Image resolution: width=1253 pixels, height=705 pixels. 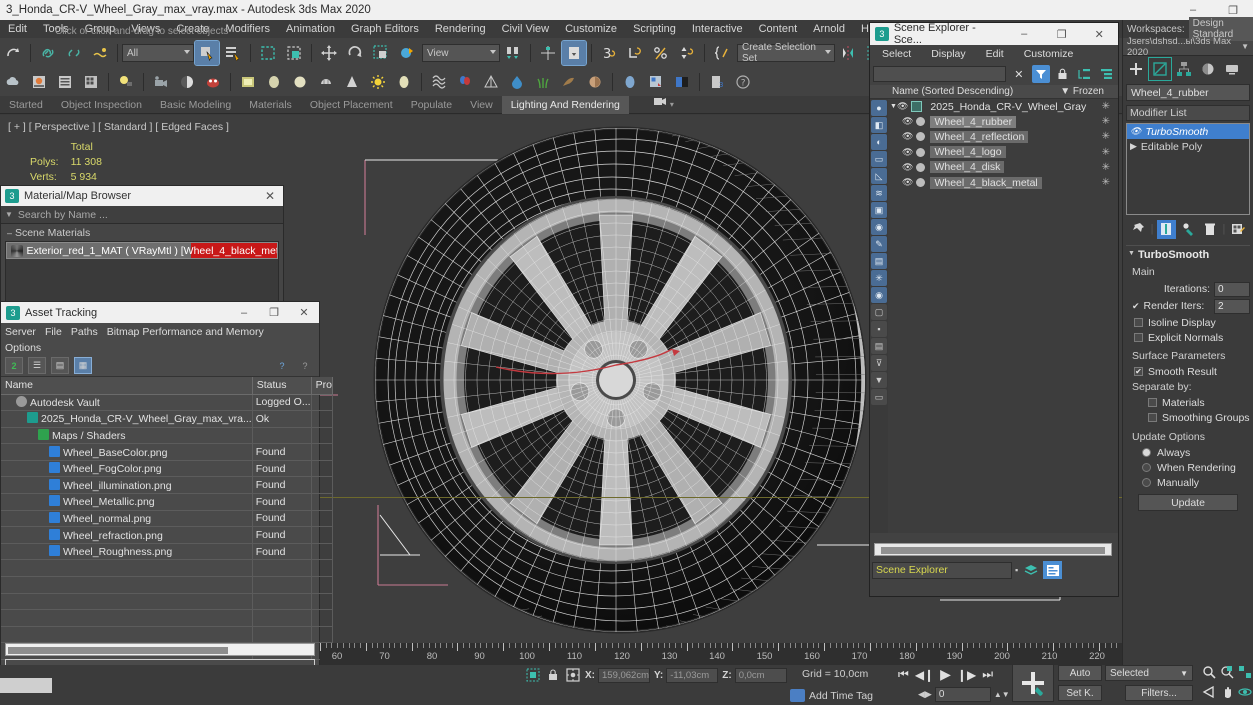 What do you see at coordinates (352, 82) in the screenshot?
I see `vray-cone-icon` at bounding box center [352, 82].